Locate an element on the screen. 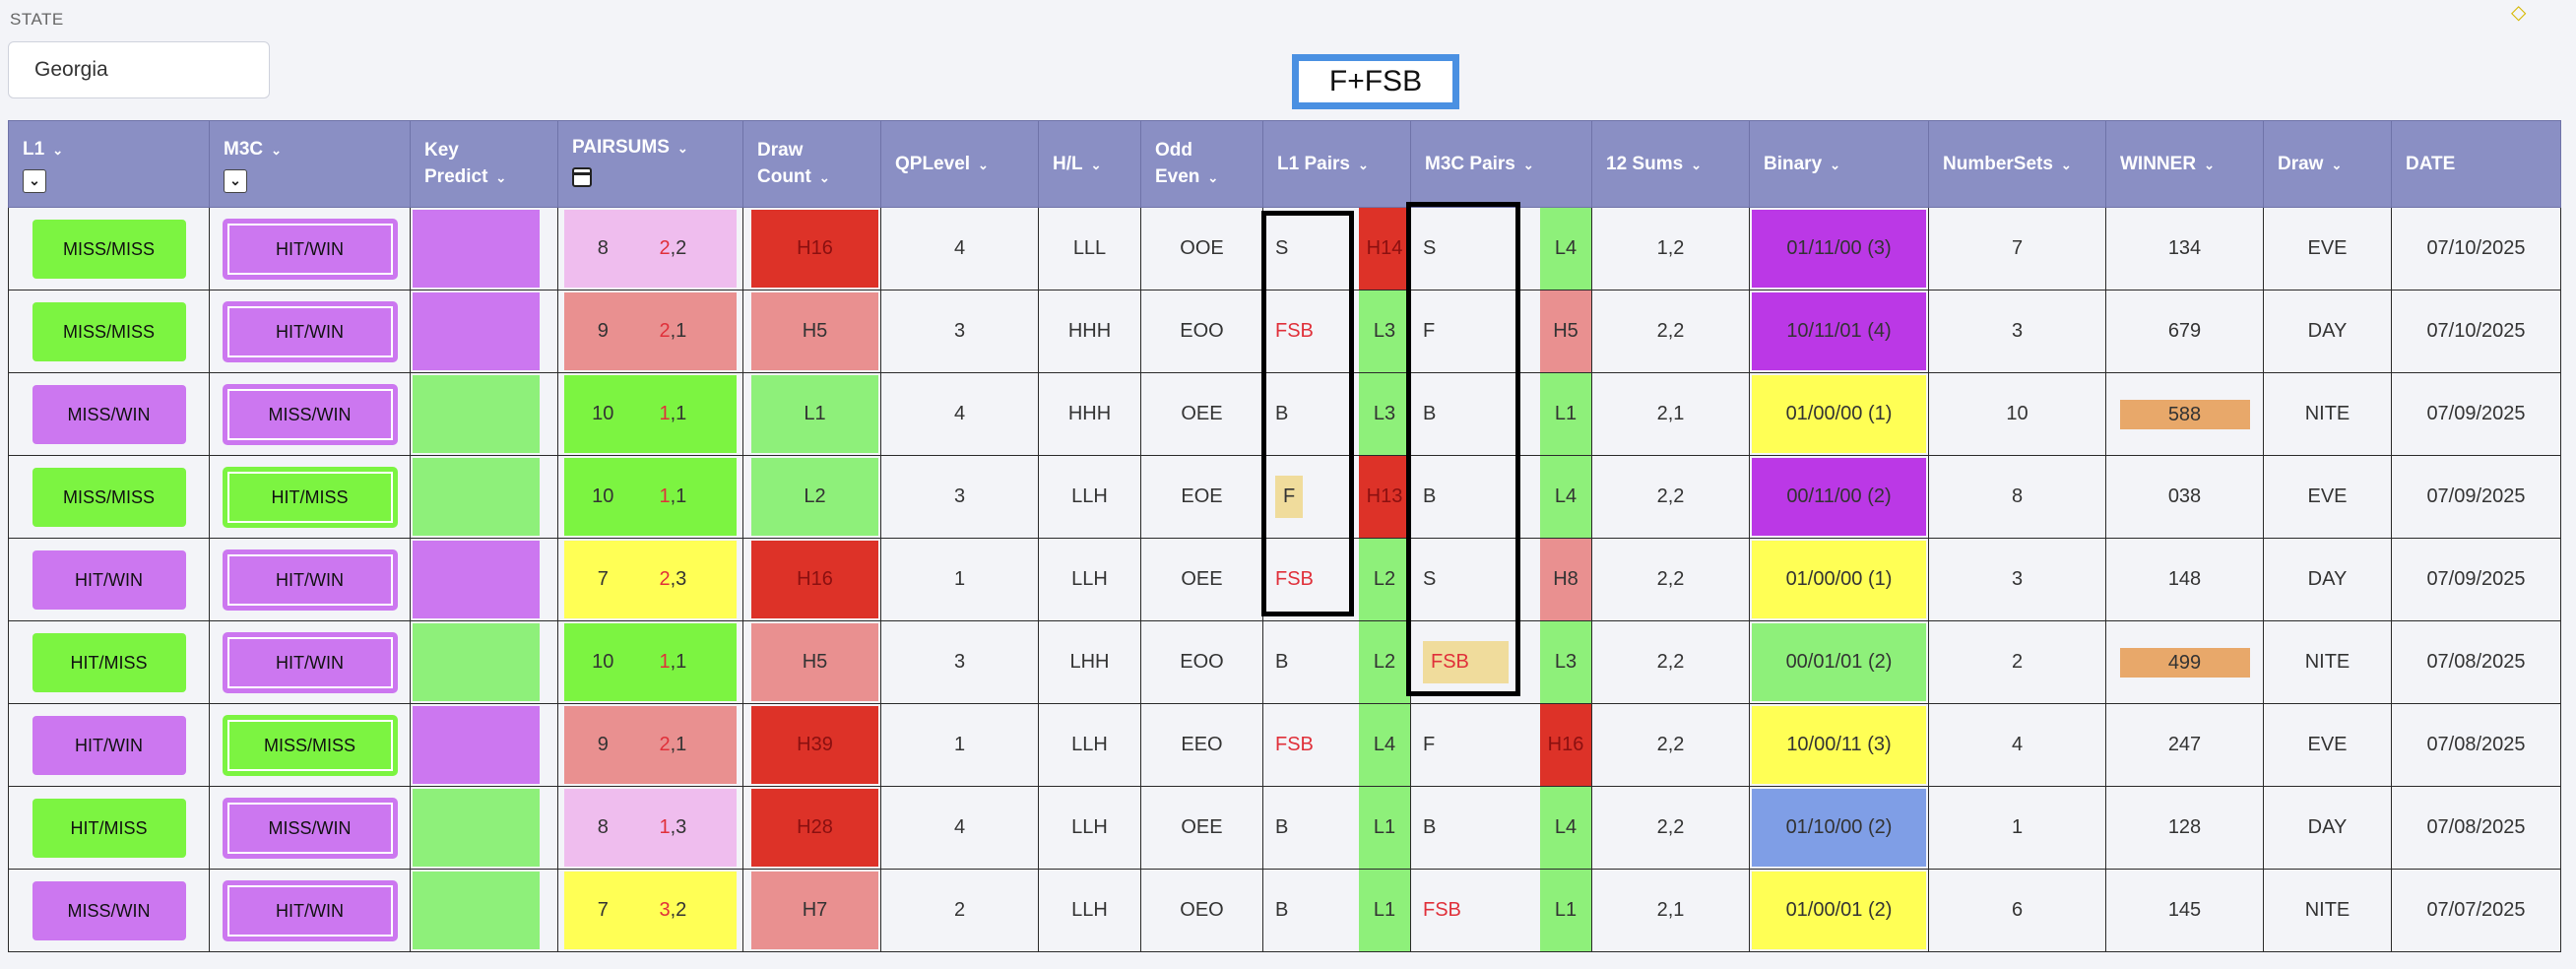 The height and width of the screenshot is (969, 2576). calendar-icon is located at coordinates (582, 176).